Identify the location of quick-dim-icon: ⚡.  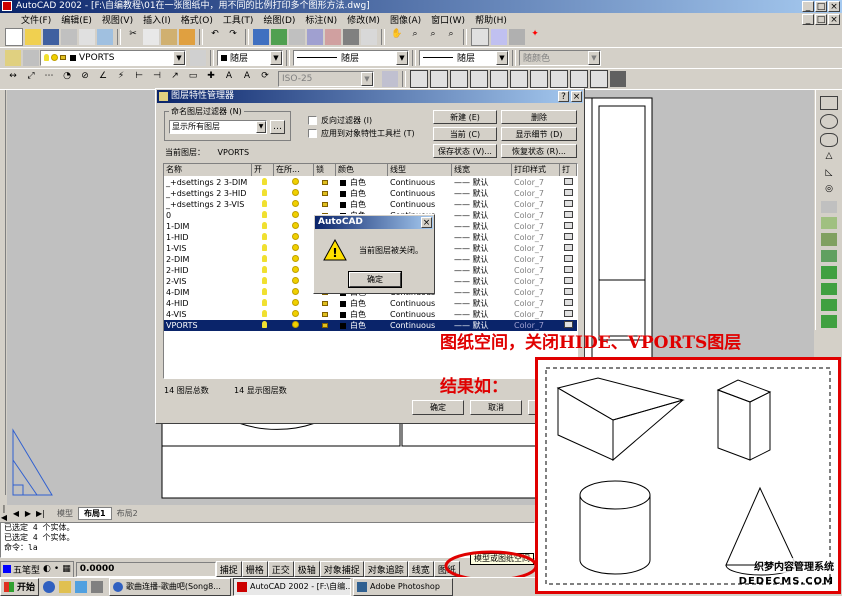
(121, 79).